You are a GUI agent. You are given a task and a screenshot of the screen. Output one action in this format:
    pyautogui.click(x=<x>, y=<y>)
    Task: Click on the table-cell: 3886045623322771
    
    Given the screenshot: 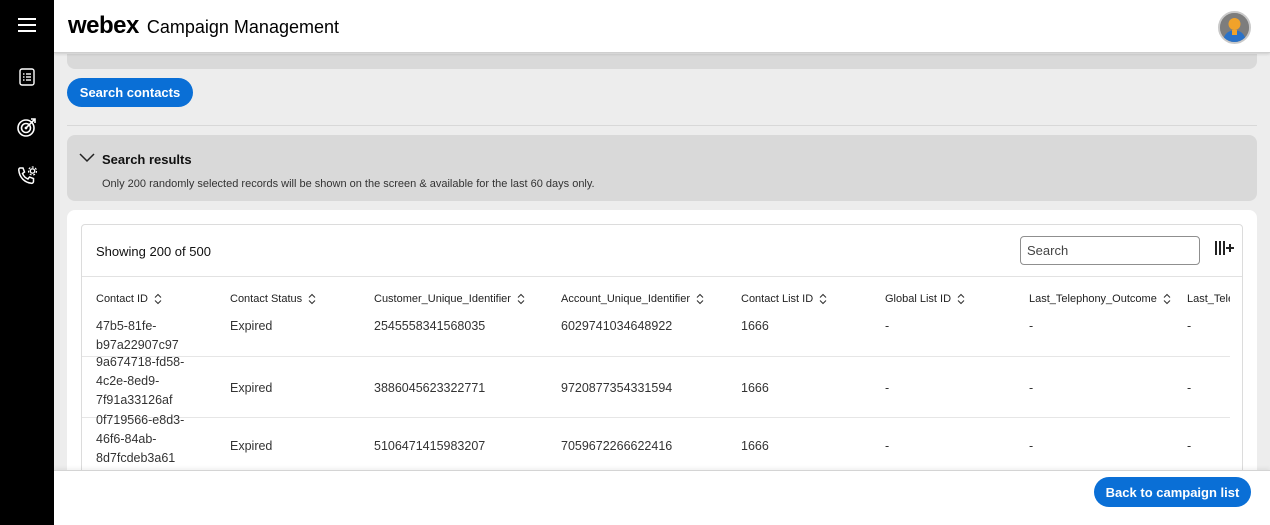 What is the action you would take?
    pyautogui.click(x=430, y=388)
    